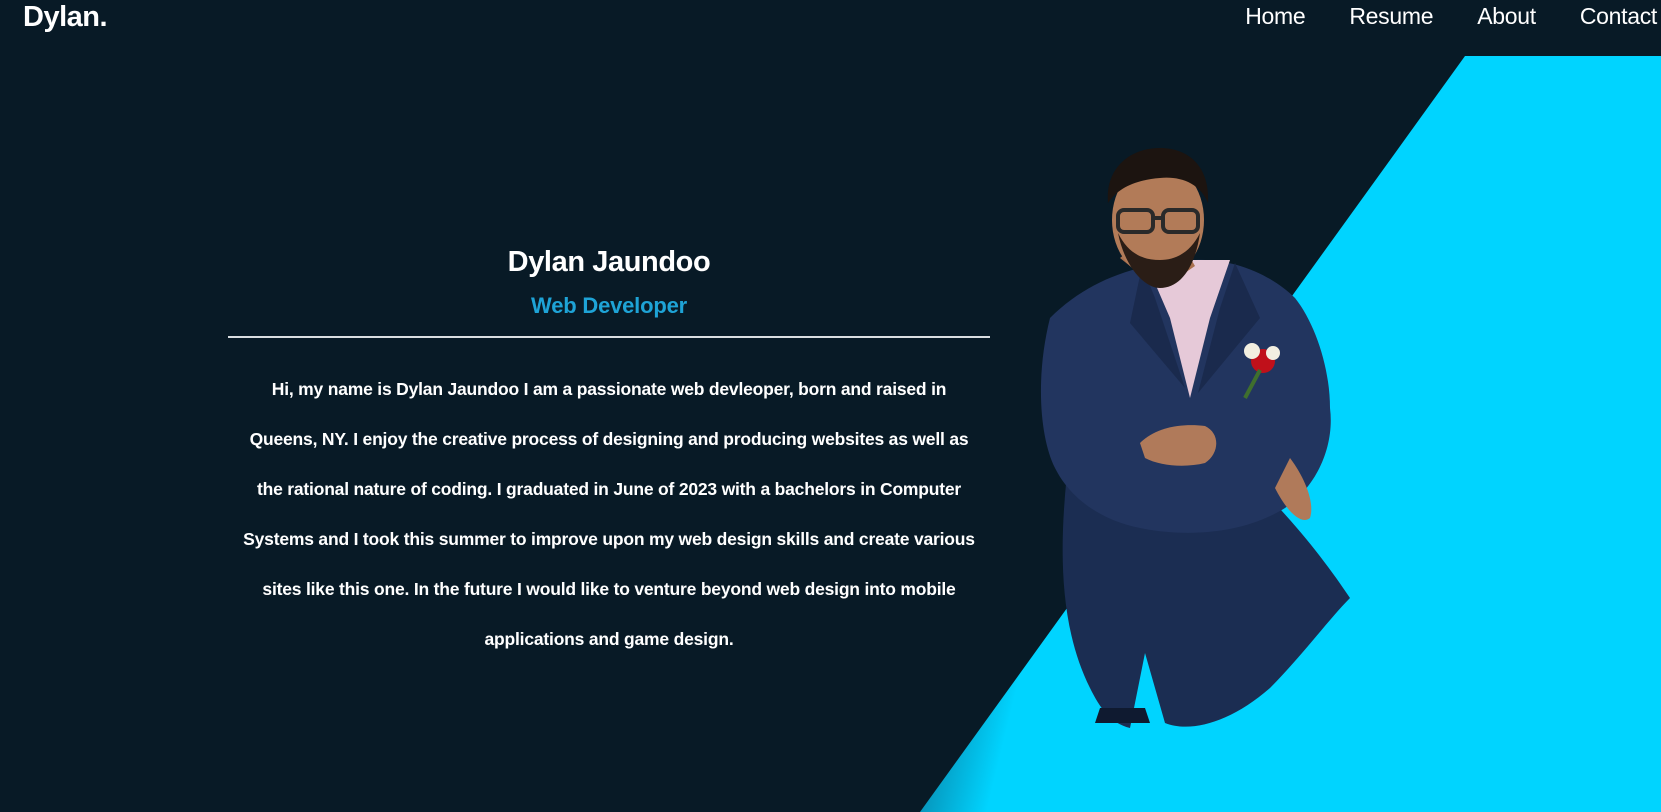 The image size is (1661, 812). Describe the element at coordinates (1391, 16) in the screenshot. I see `nav-resume-link: Resume` at that location.